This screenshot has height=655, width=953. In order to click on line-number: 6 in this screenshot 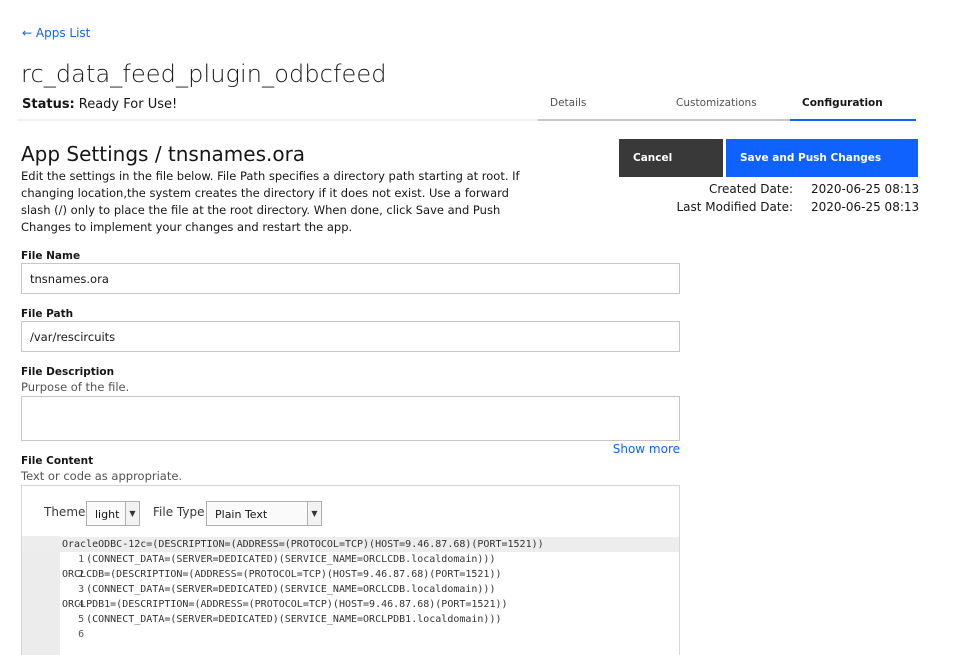, I will do `click(81, 634)`.